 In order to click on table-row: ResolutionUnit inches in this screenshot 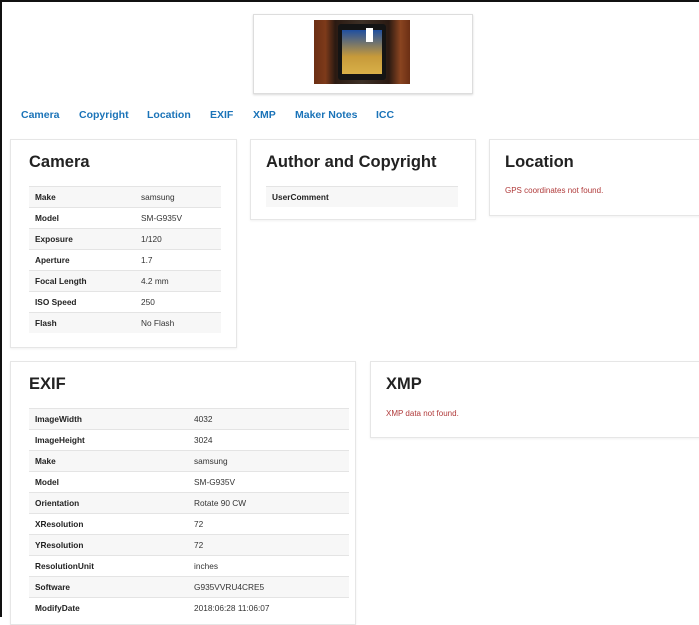, I will do `click(189, 566)`.